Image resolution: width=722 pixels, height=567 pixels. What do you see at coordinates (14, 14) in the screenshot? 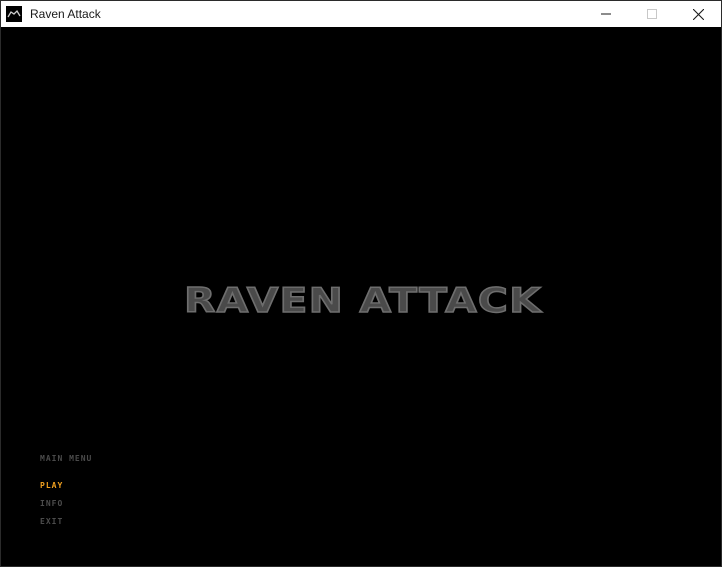
I see `raven-app-icon` at bounding box center [14, 14].